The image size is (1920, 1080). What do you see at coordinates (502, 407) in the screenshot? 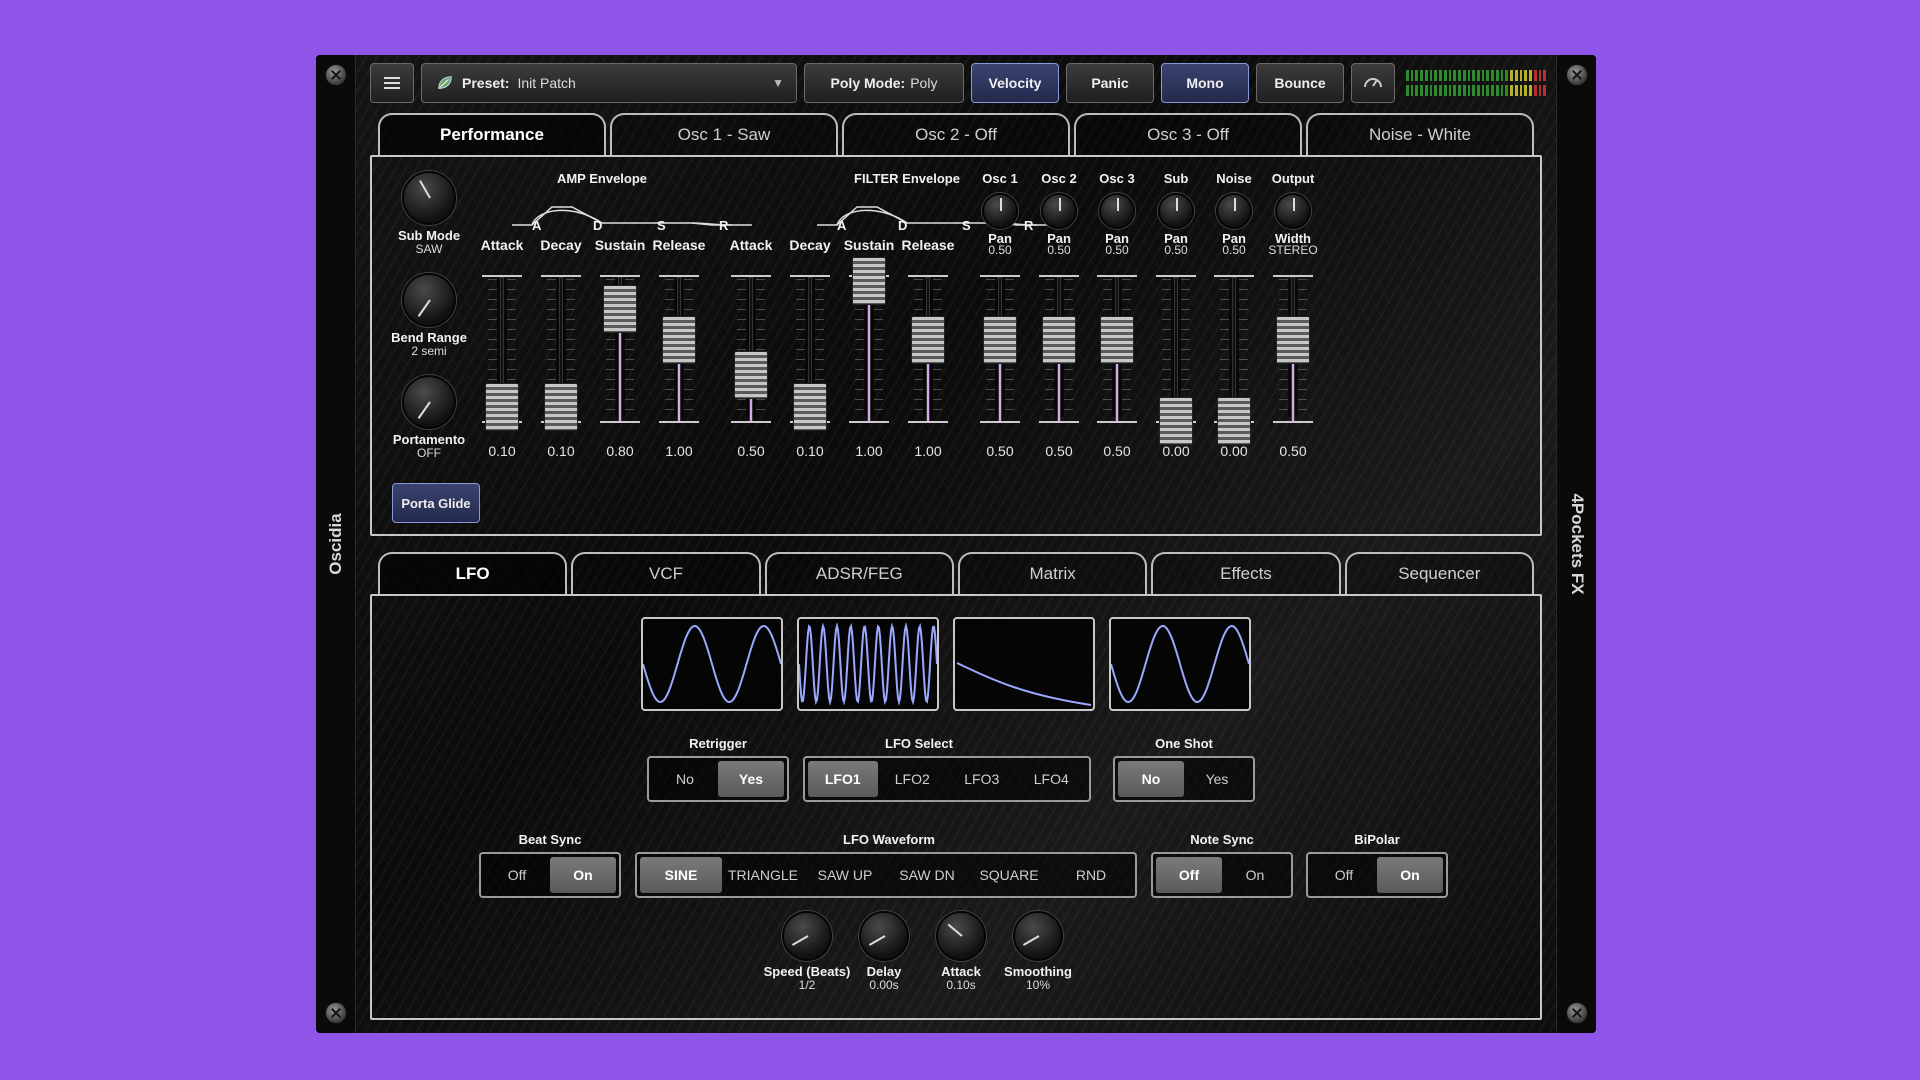
I see `amp-attack-handle` at bounding box center [502, 407].